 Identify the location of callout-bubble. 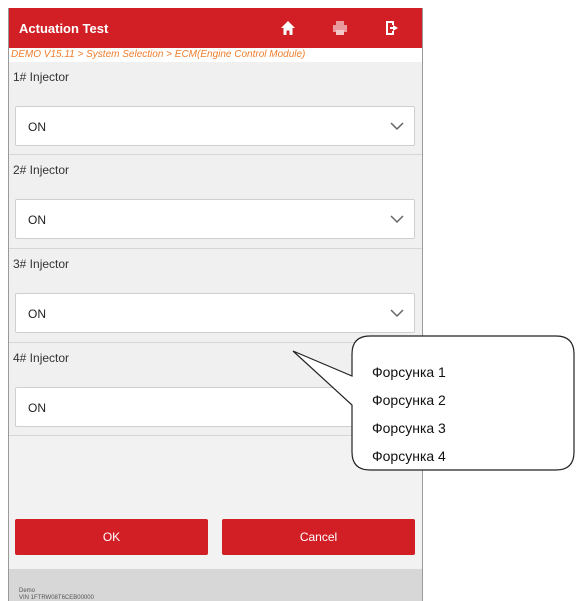
(433, 403).